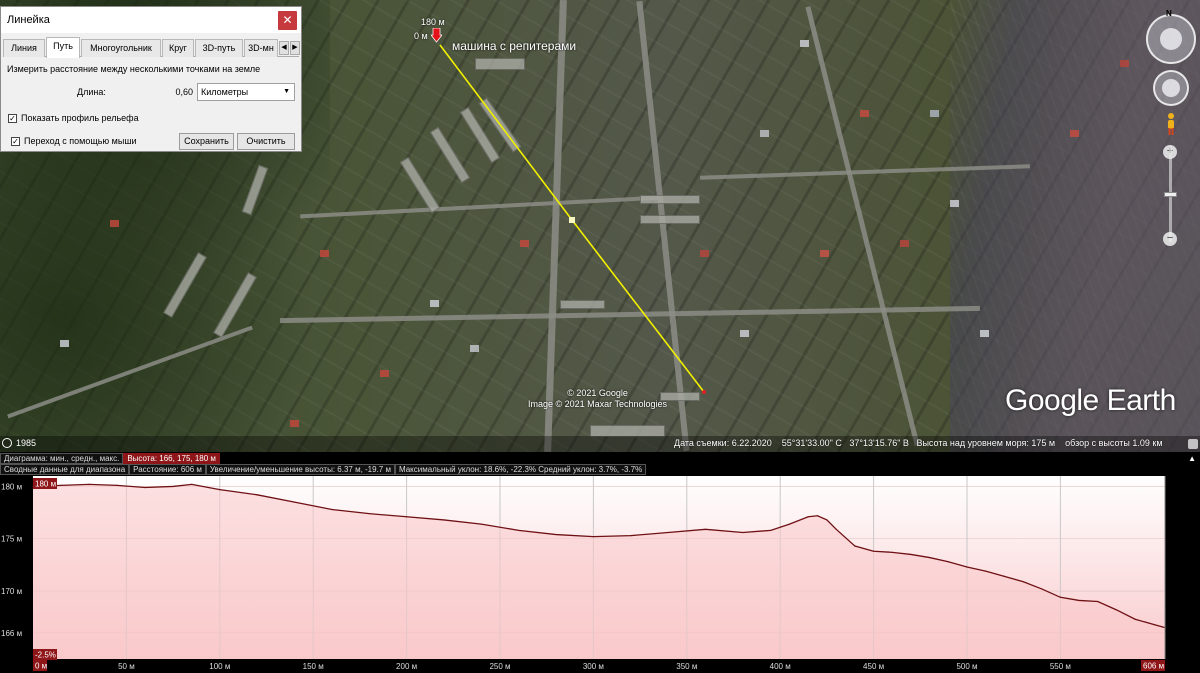 This screenshot has height=673, width=1200. What do you see at coordinates (1171, 39) in the screenshot?
I see `look-joystick` at bounding box center [1171, 39].